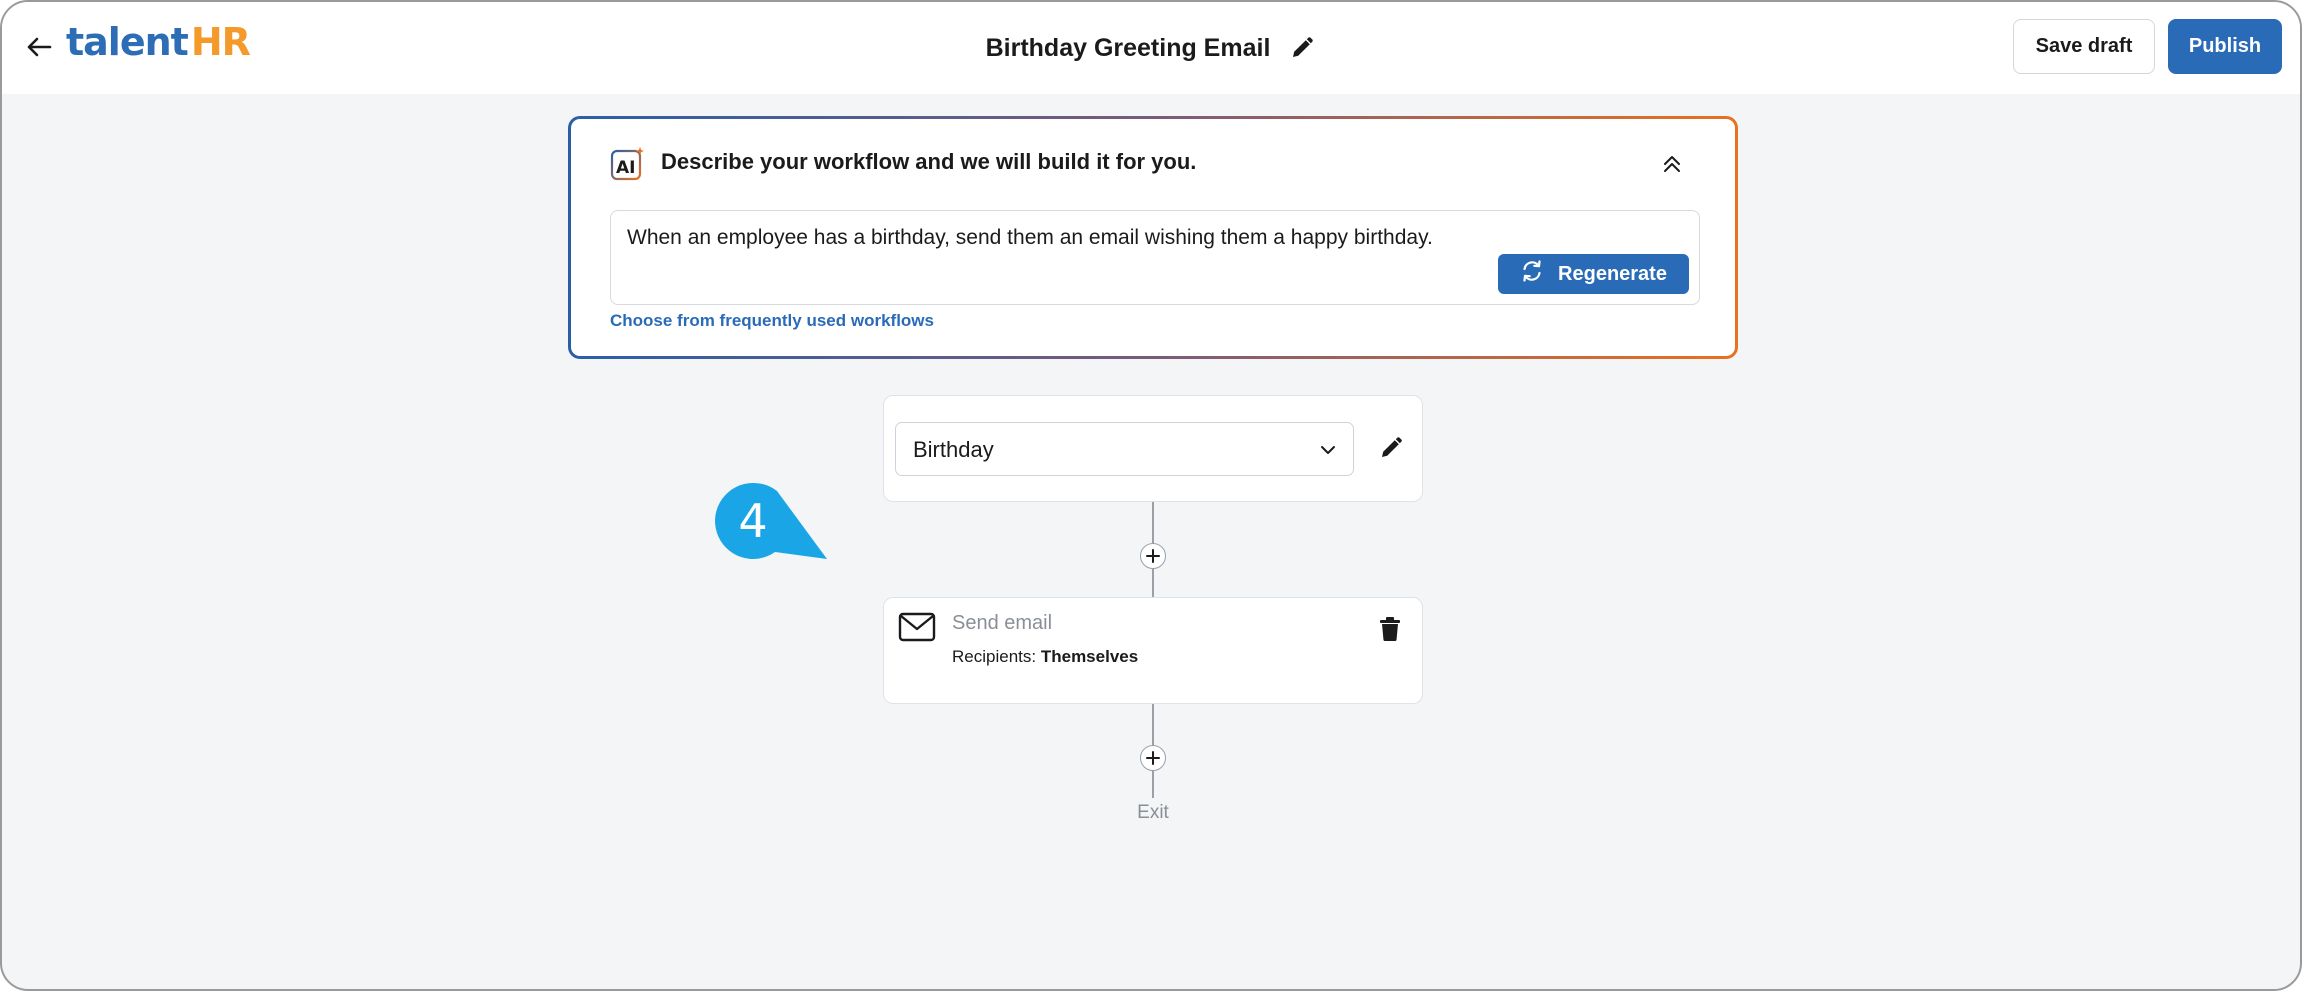 Image resolution: width=2302 pixels, height=991 pixels. I want to click on trigger-card: Birthday, so click(1153, 448).